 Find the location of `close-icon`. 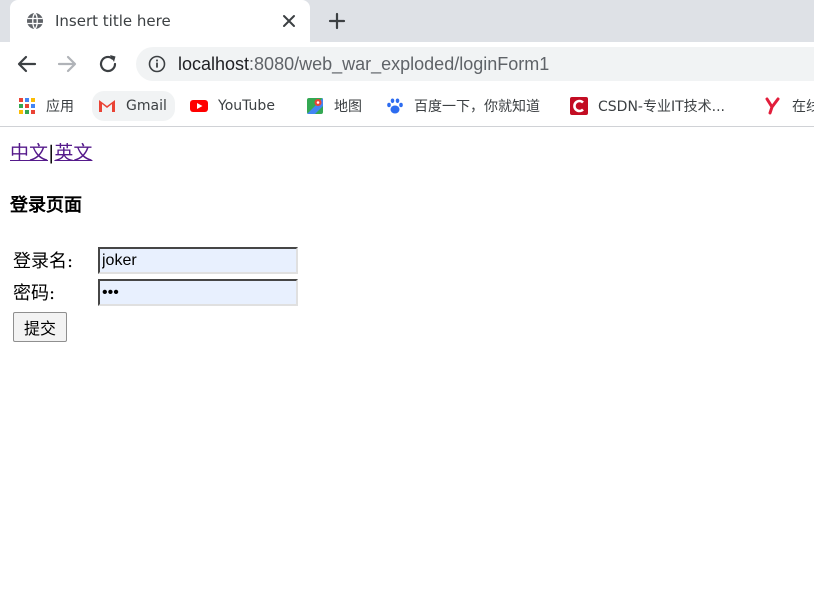

close-icon is located at coordinates (289, 21).